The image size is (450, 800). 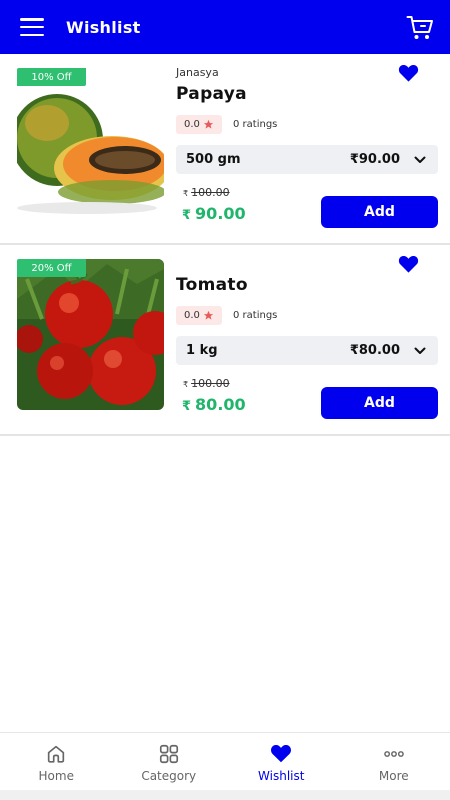 I want to click on sale-value: 80.00, so click(x=220, y=404).